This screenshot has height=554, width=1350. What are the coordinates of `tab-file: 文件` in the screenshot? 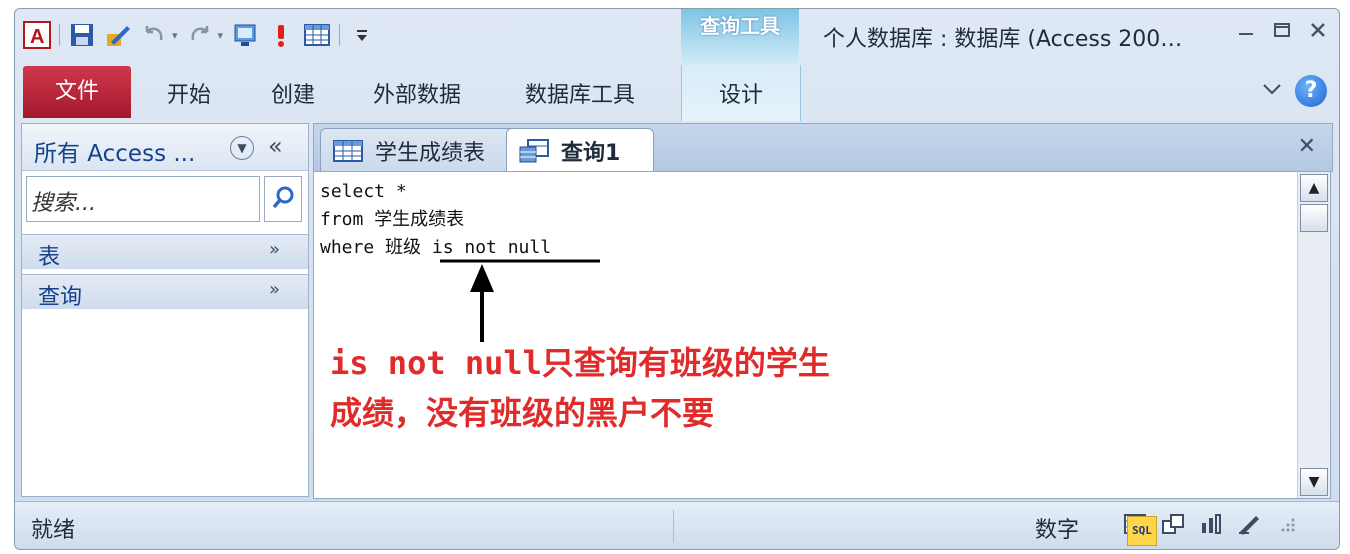 It's located at (77, 92).